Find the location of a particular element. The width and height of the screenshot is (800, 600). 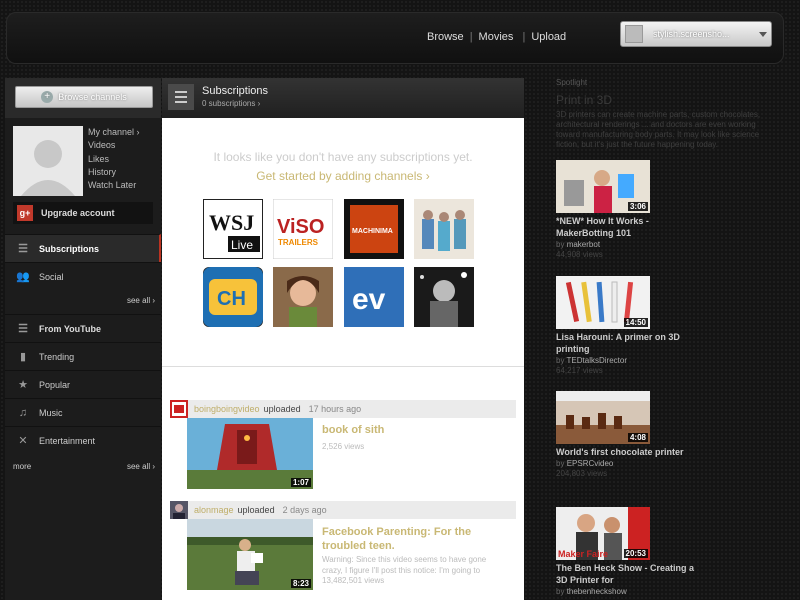

sidebar-item-music: ♫ Music is located at coordinates (83, 412).